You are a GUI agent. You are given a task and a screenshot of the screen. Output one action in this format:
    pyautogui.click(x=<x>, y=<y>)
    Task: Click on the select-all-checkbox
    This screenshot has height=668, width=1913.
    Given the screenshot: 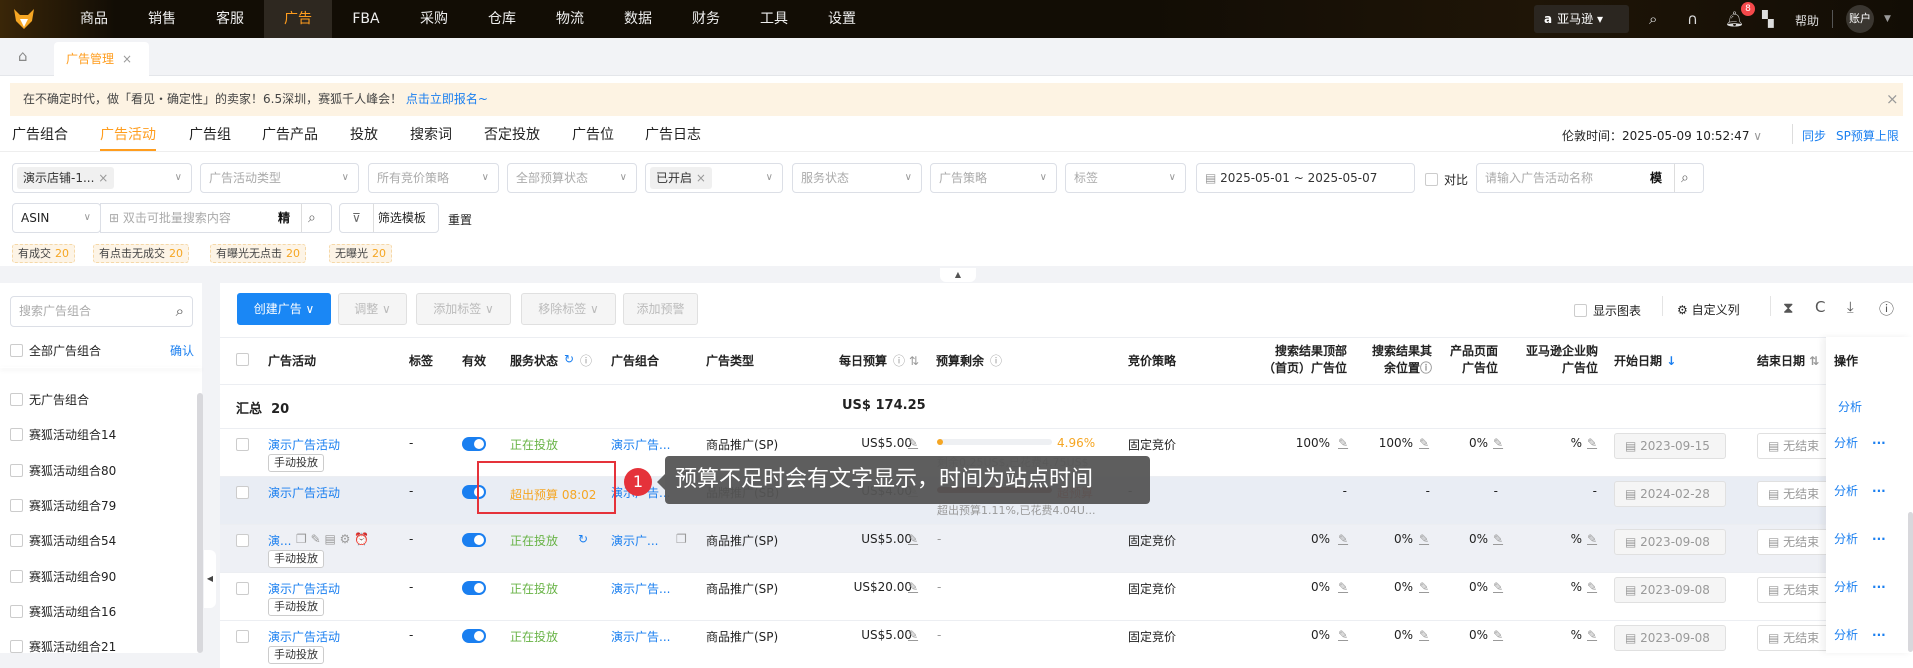 What is the action you would take?
    pyautogui.click(x=242, y=359)
    